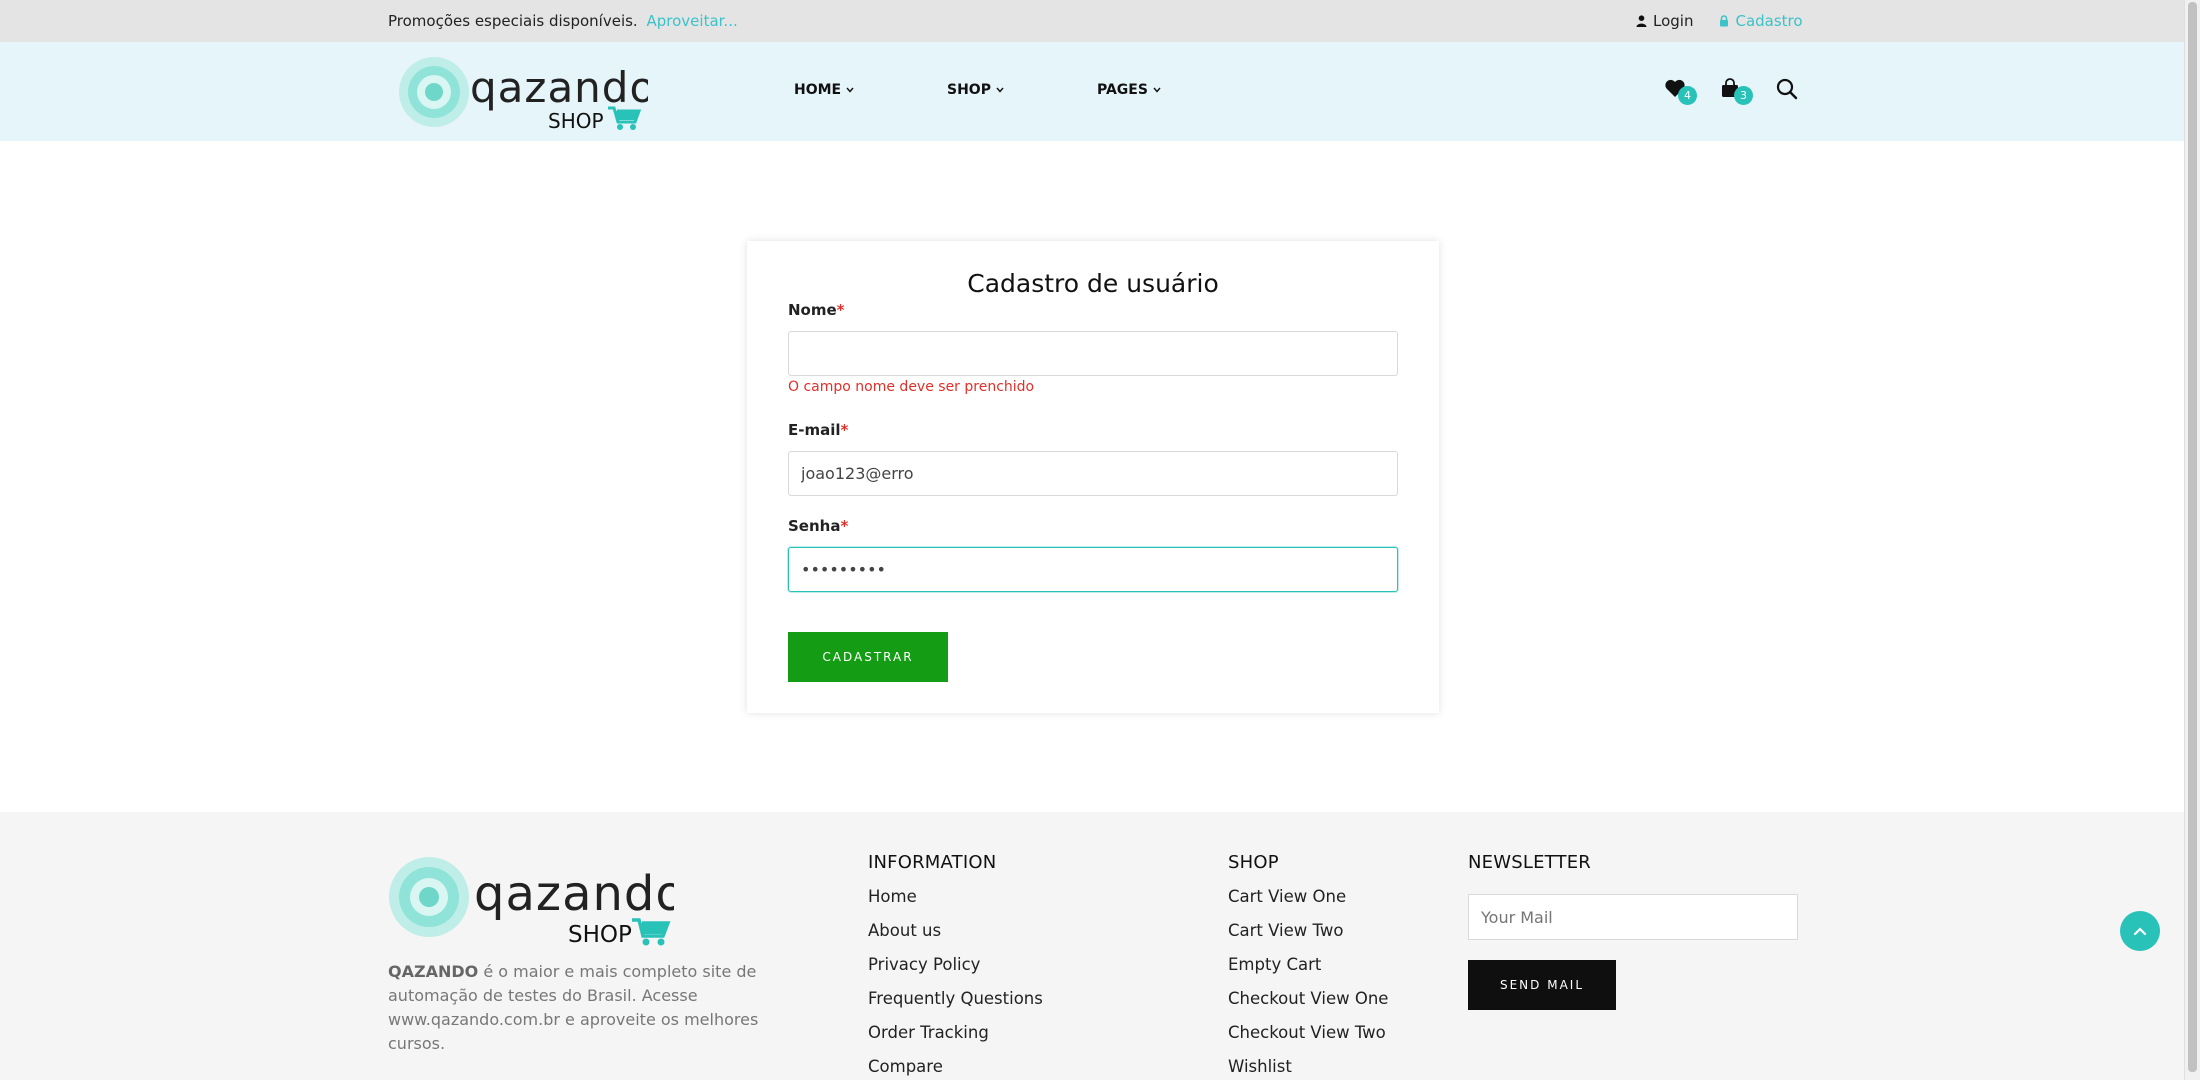 This screenshot has width=2200, height=1080. Describe the element at coordinates (1542, 985) in the screenshot. I see `send-mail-button: SEND MAIL` at that location.